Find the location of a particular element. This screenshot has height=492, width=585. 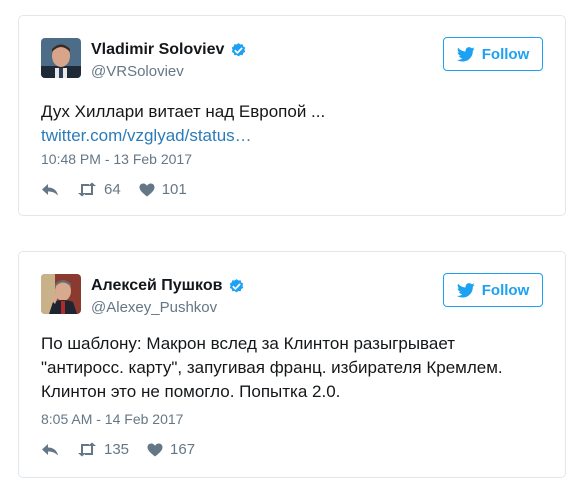

like-button: 101 is located at coordinates (163, 189).